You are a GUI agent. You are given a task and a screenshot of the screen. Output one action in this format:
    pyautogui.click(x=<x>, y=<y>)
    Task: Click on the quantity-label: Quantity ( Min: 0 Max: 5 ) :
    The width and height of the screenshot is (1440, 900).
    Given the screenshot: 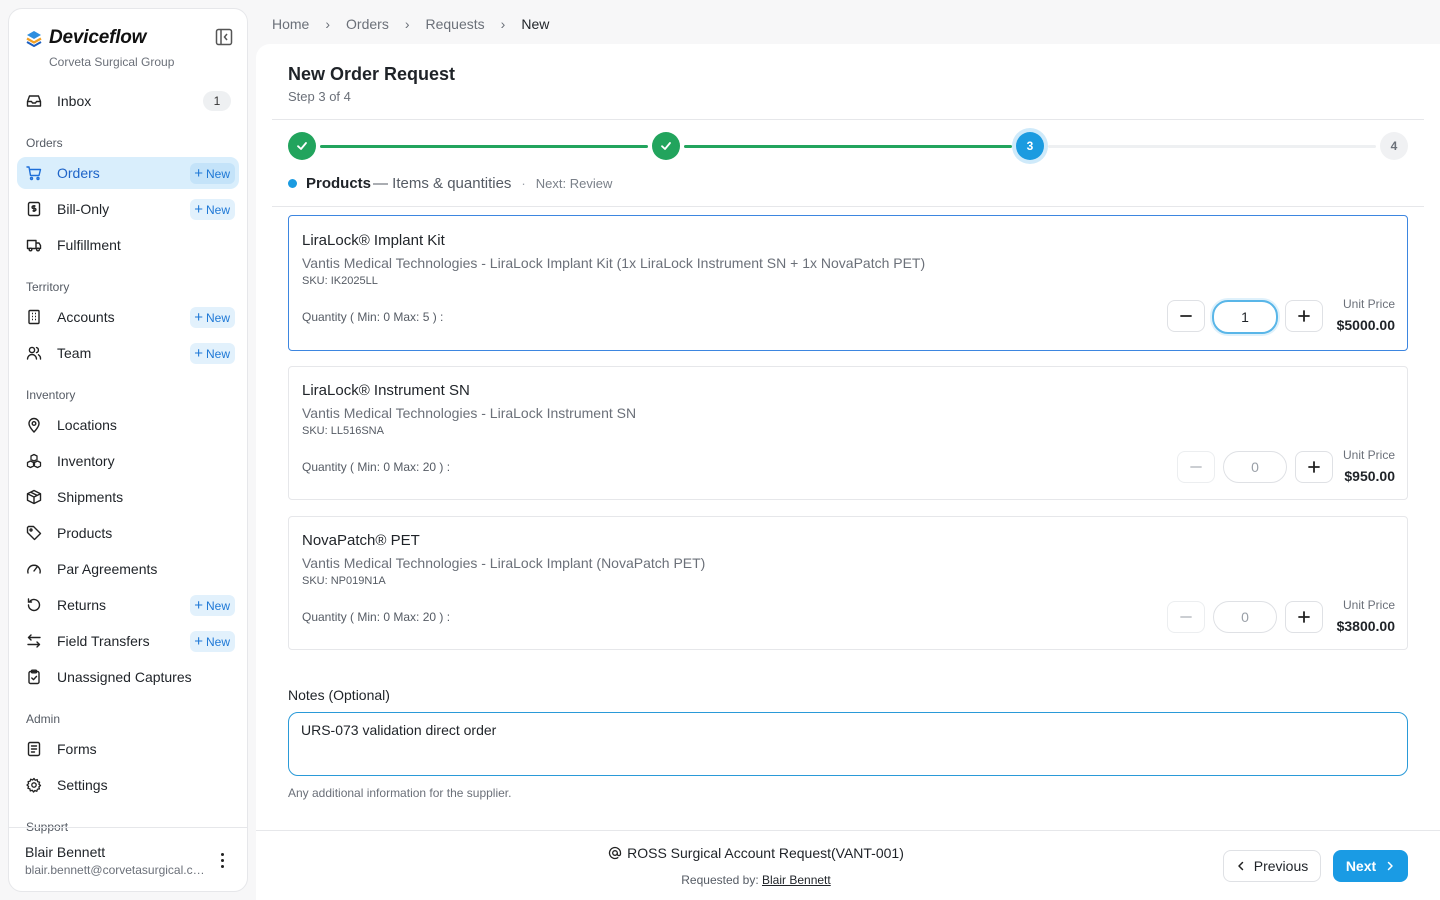 What is the action you would take?
    pyautogui.click(x=373, y=317)
    